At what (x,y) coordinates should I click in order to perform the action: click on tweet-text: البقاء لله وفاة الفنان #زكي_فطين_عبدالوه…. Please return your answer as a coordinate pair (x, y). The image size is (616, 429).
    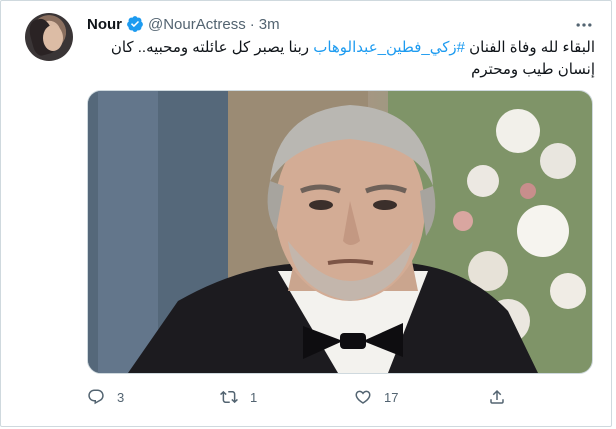
    Looking at the image, I should click on (341, 59).